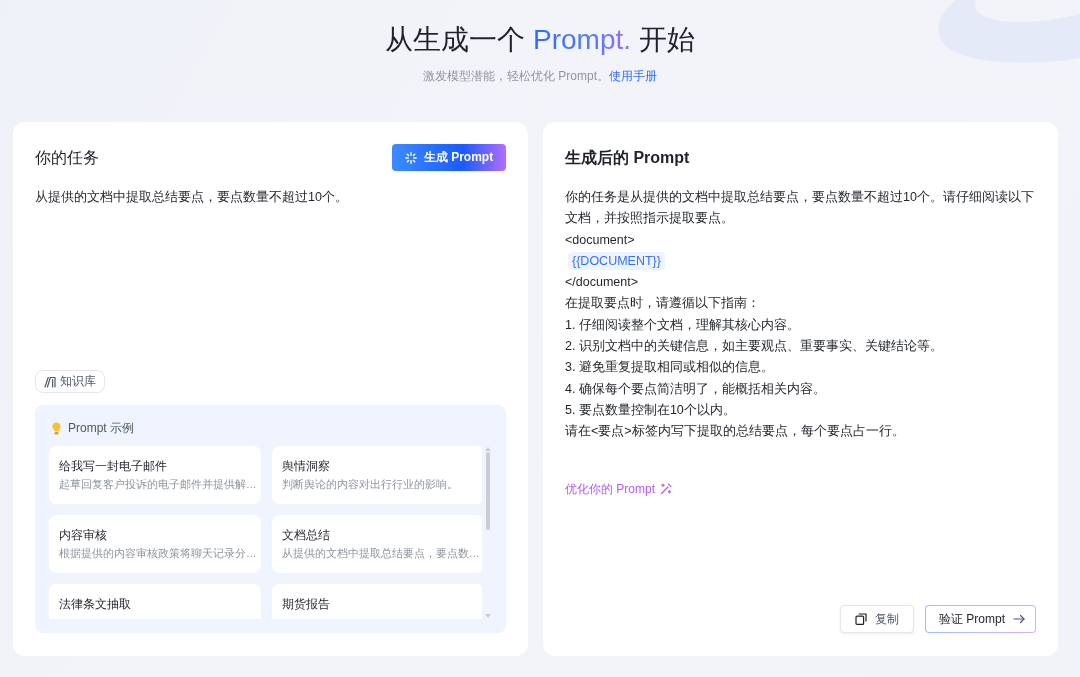  What do you see at coordinates (95, 604) in the screenshot?
I see `example-title: 法律条文抽取` at bounding box center [95, 604].